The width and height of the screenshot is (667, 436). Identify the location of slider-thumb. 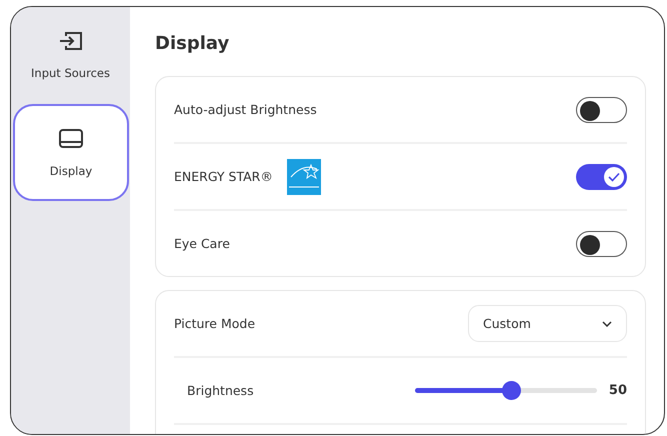
(512, 390).